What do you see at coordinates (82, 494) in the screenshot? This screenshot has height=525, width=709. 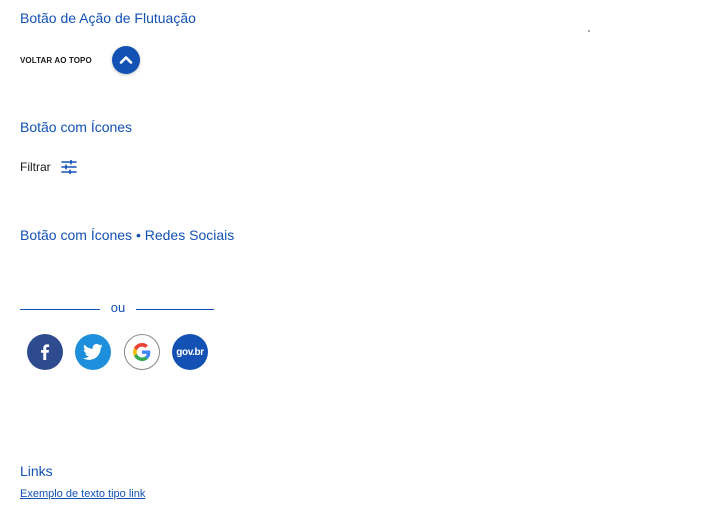 I see `example-link: Exemplo de texto tipo link` at bounding box center [82, 494].